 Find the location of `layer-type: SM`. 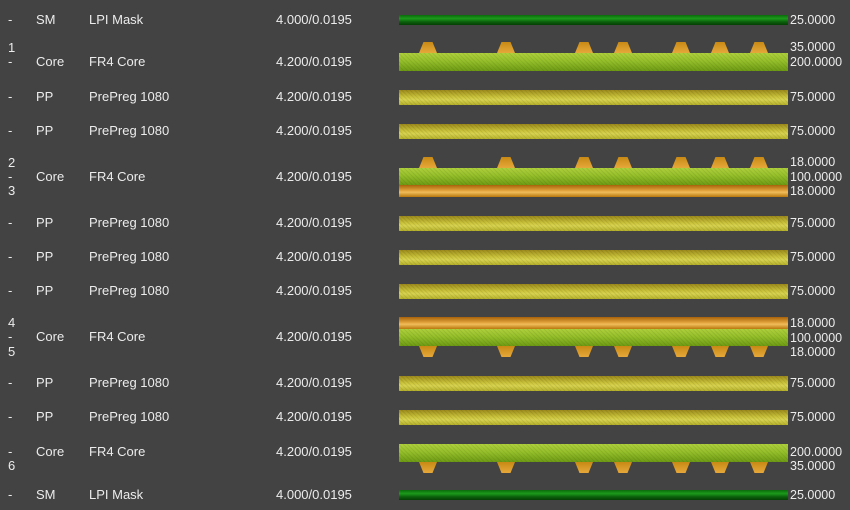

layer-type: SM is located at coordinates (46, 494).